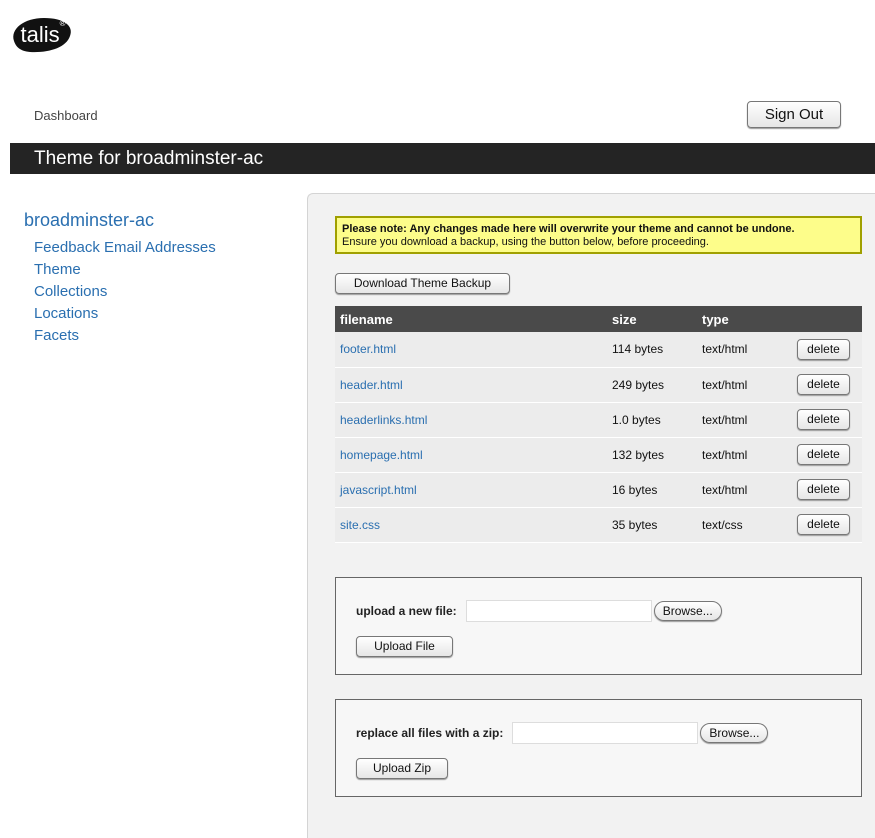 The width and height of the screenshot is (875, 838). I want to click on sign-out-button: Sign Out, so click(794, 114).